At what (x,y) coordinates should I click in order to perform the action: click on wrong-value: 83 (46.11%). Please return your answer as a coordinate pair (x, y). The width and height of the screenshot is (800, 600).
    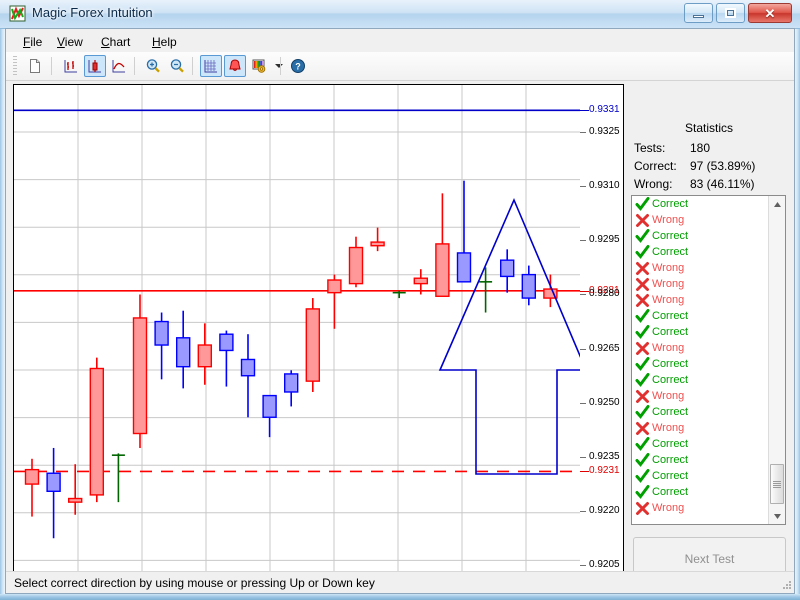
    Looking at the image, I should click on (722, 184).